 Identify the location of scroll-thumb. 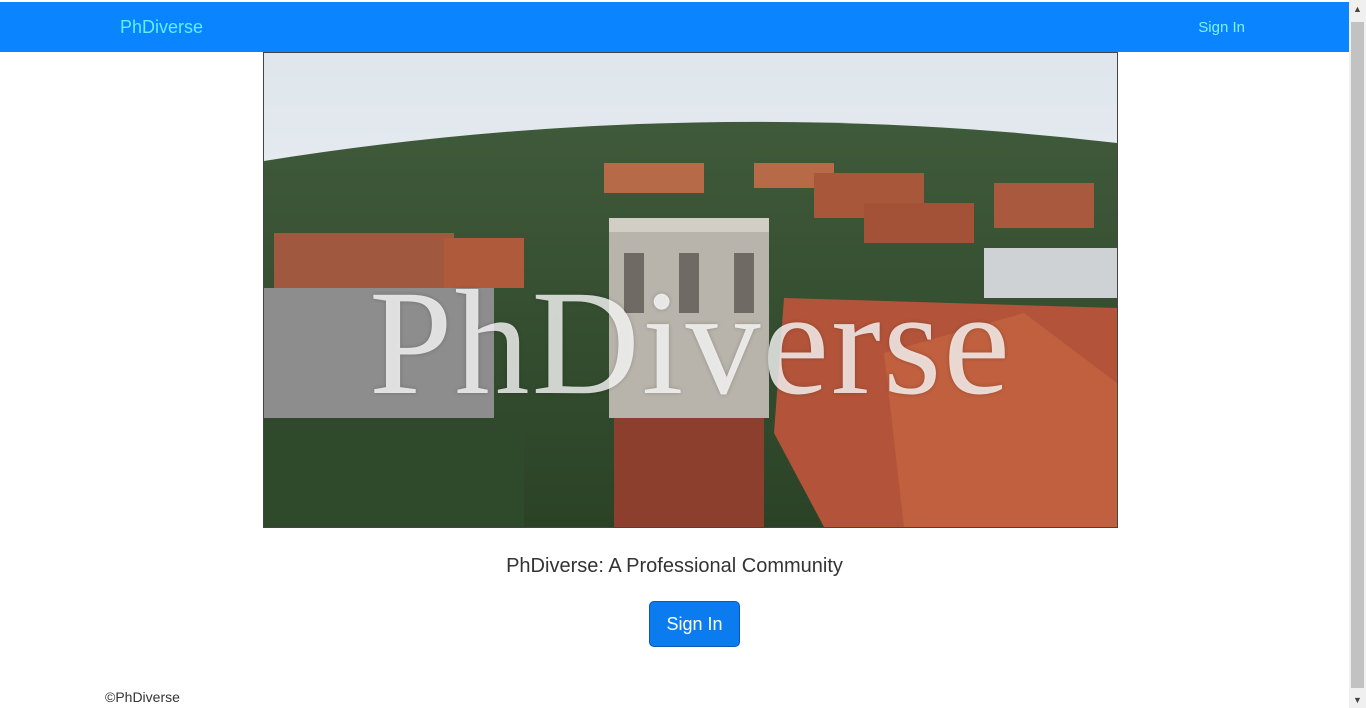
(1357, 355).